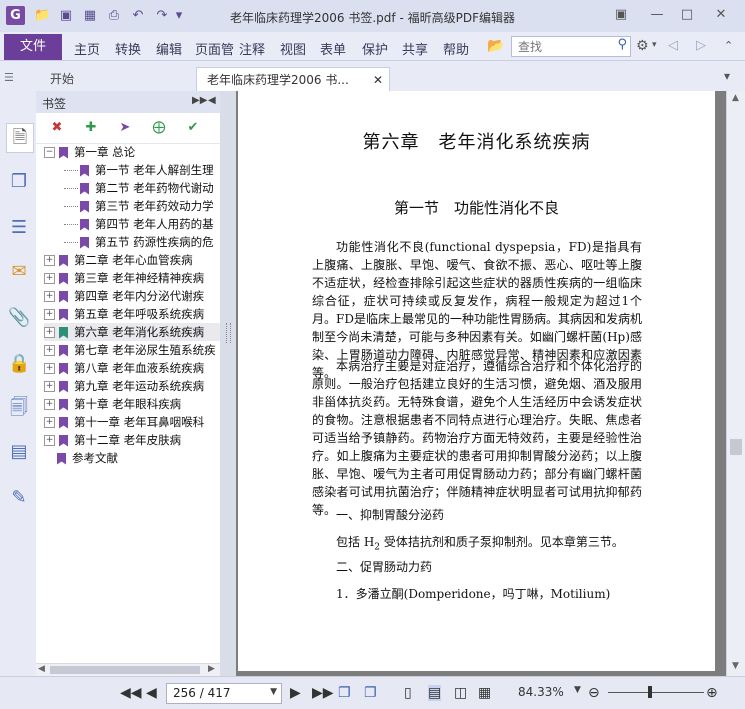 Image resolution: width=745 pixels, height=709 pixels. Describe the element at coordinates (139, 224) in the screenshot. I see `bookmark-item: 第四节 老年人用药的基` at that location.